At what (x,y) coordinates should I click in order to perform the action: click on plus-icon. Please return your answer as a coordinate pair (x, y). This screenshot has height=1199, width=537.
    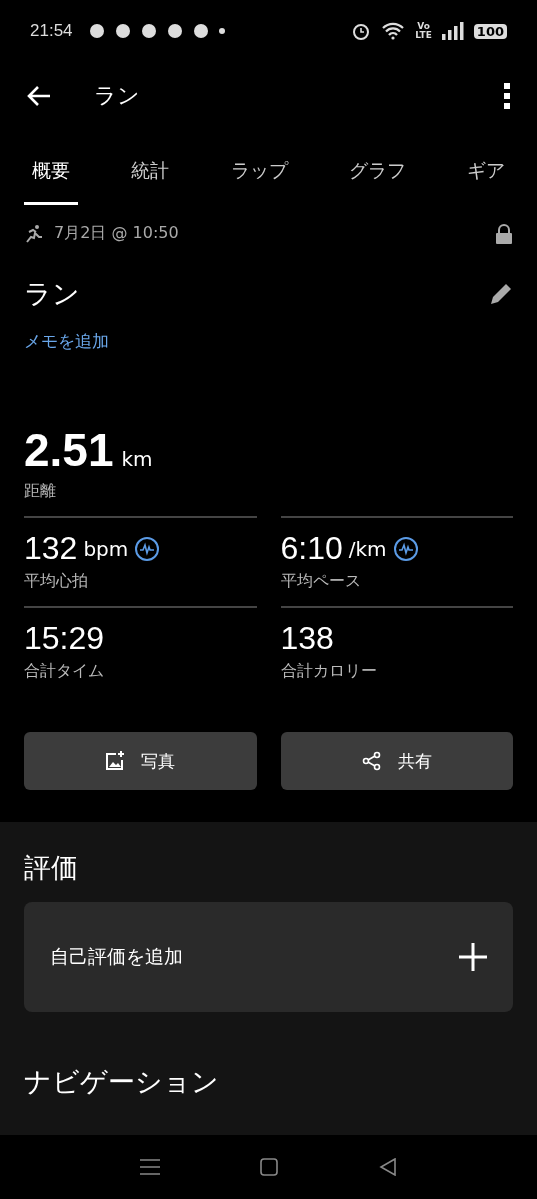
    Looking at the image, I should click on (473, 957).